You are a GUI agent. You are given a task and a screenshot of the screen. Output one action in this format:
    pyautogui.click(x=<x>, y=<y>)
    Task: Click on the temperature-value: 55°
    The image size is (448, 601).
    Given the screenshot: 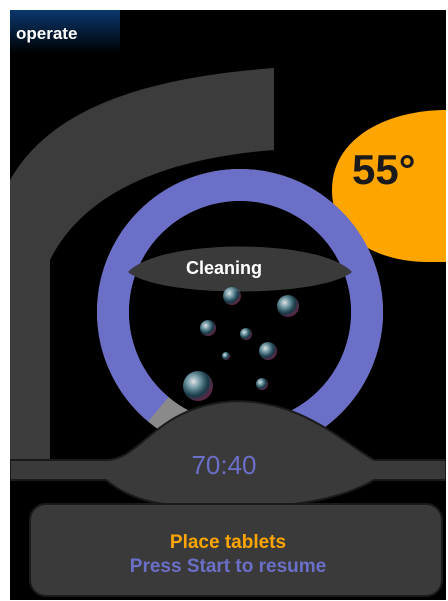 What is the action you would take?
    pyautogui.click(x=384, y=169)
    